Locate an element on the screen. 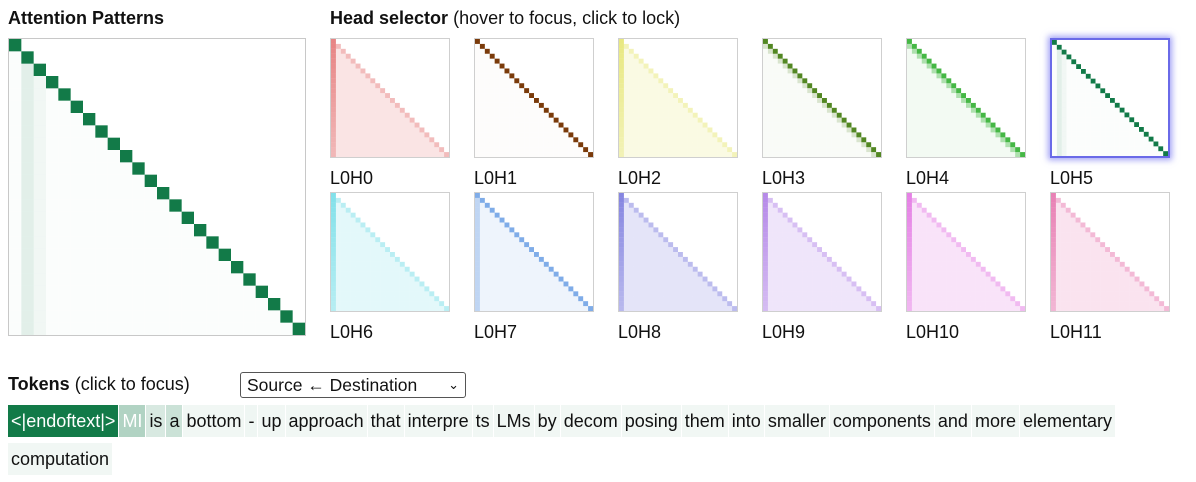  token: up is located at coordinates (272, 421).